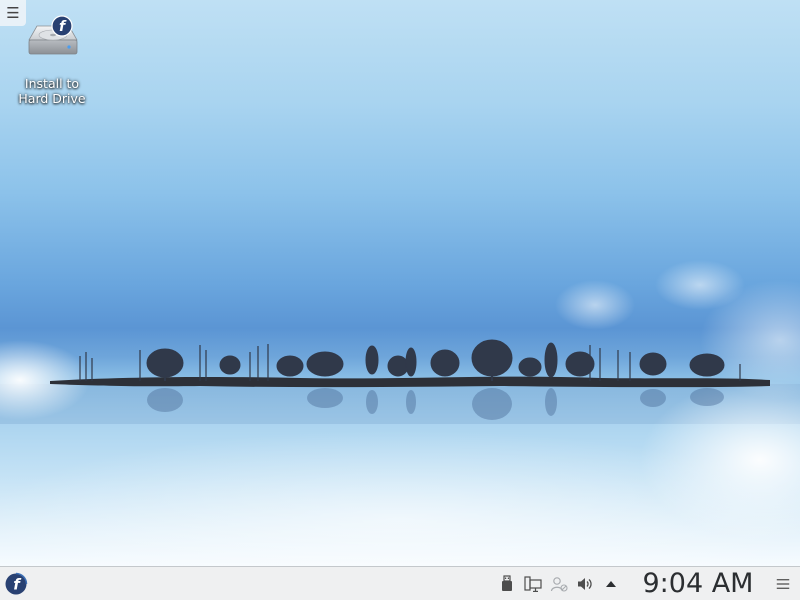 The height and width of the screenshot is (600, 800). What do you see at coordinates (52, 83) in the screenshot?
I see `desktop-icon-label-line1: Install to` at bounding box center [52, 83].